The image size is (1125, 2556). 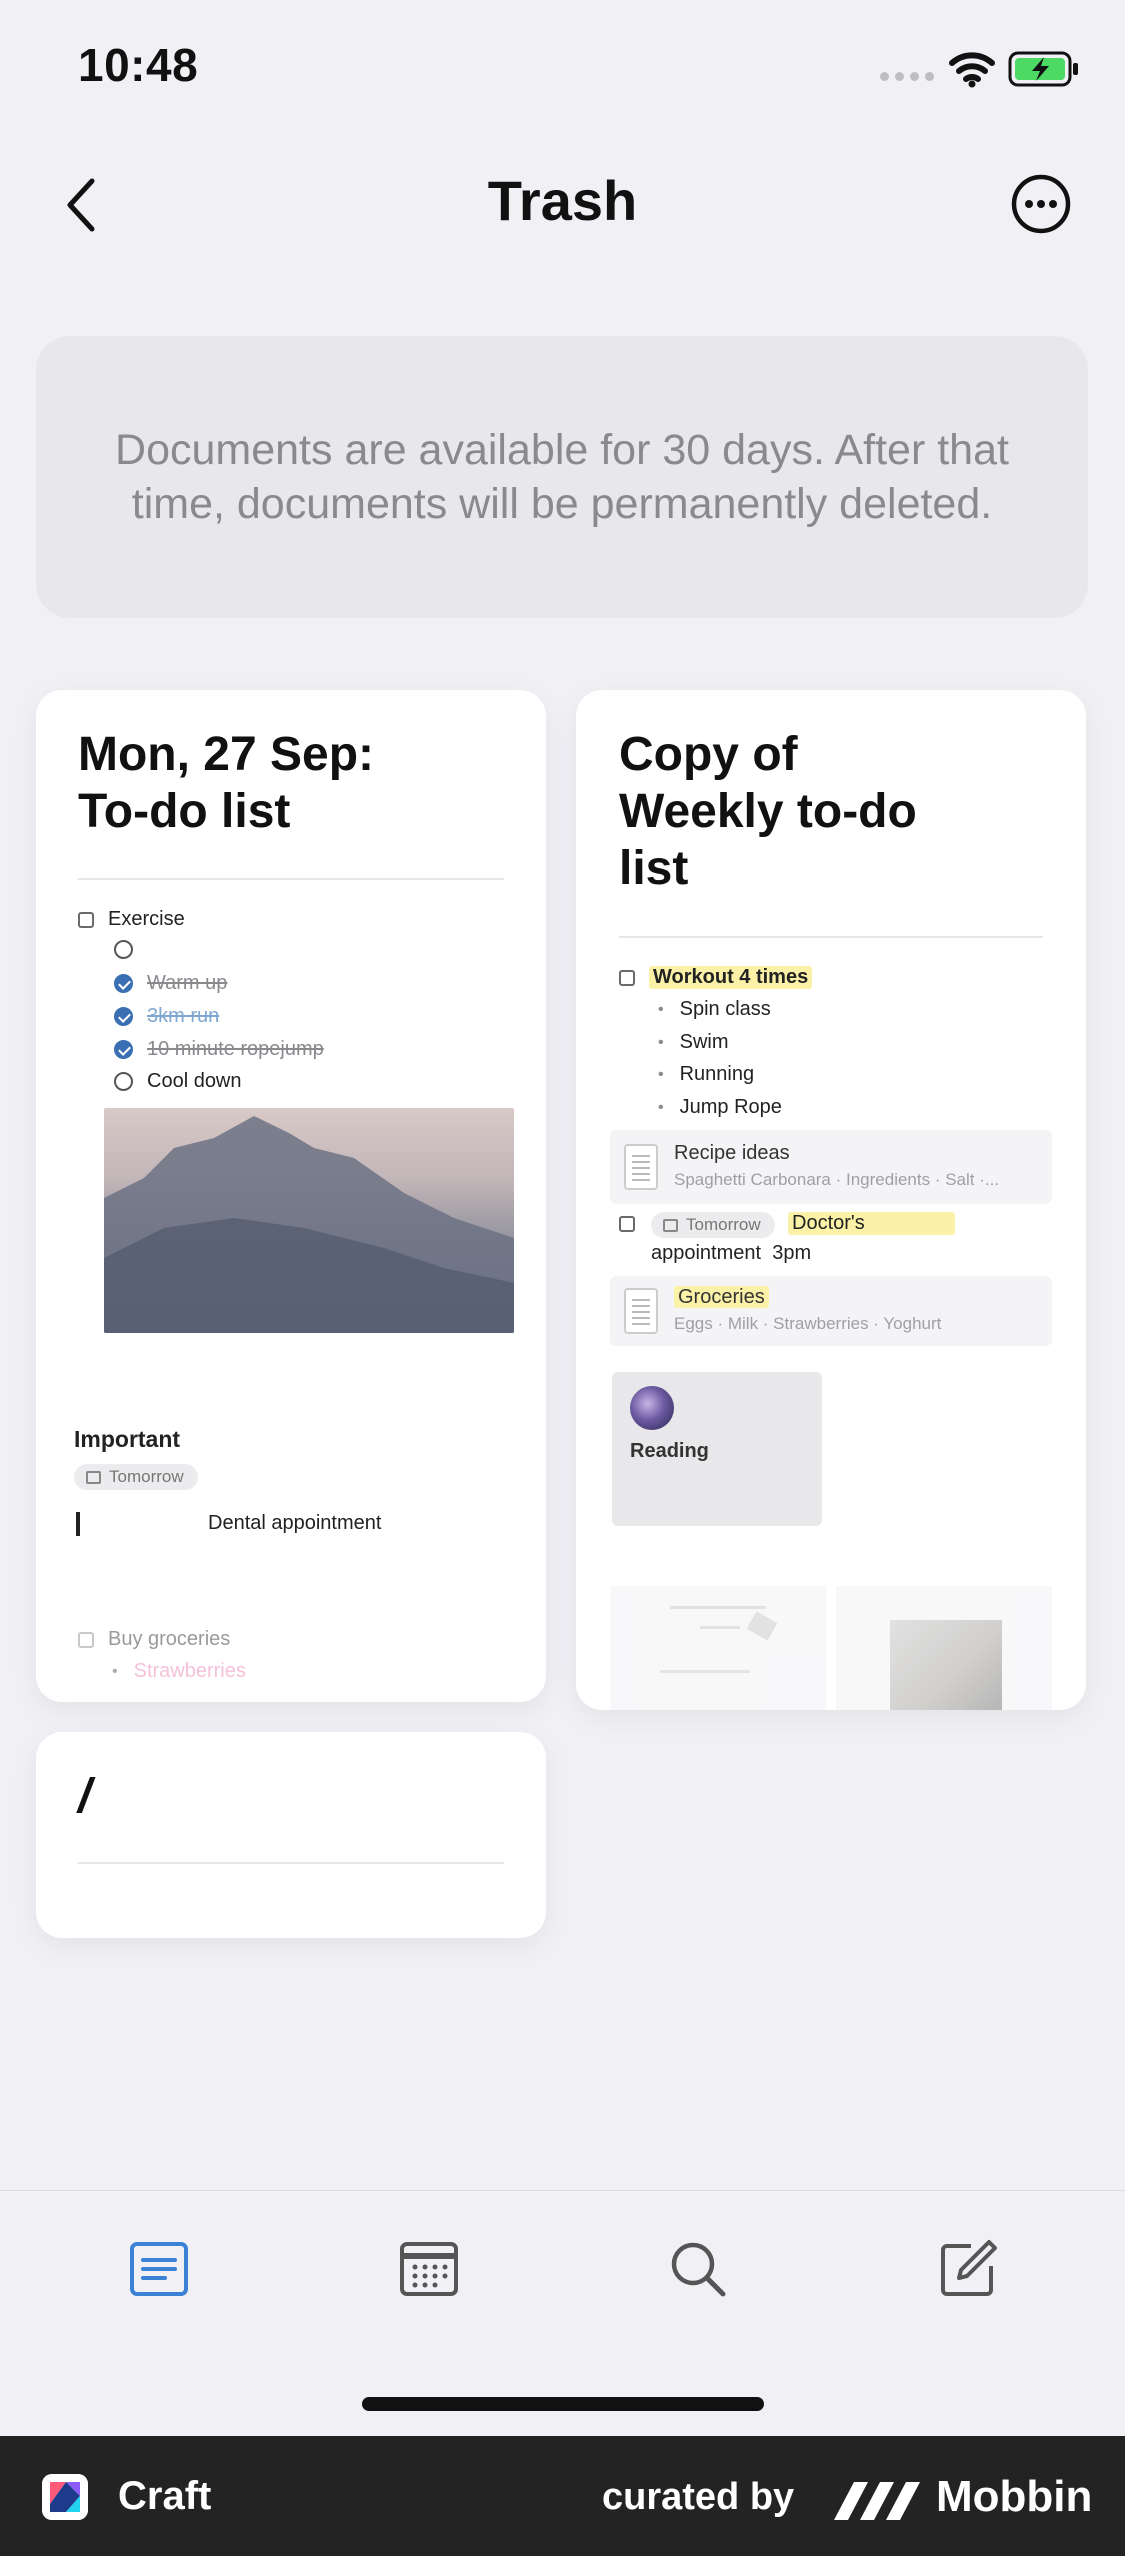 I want to click on more-options-icon, so click(x=1041, y=204).